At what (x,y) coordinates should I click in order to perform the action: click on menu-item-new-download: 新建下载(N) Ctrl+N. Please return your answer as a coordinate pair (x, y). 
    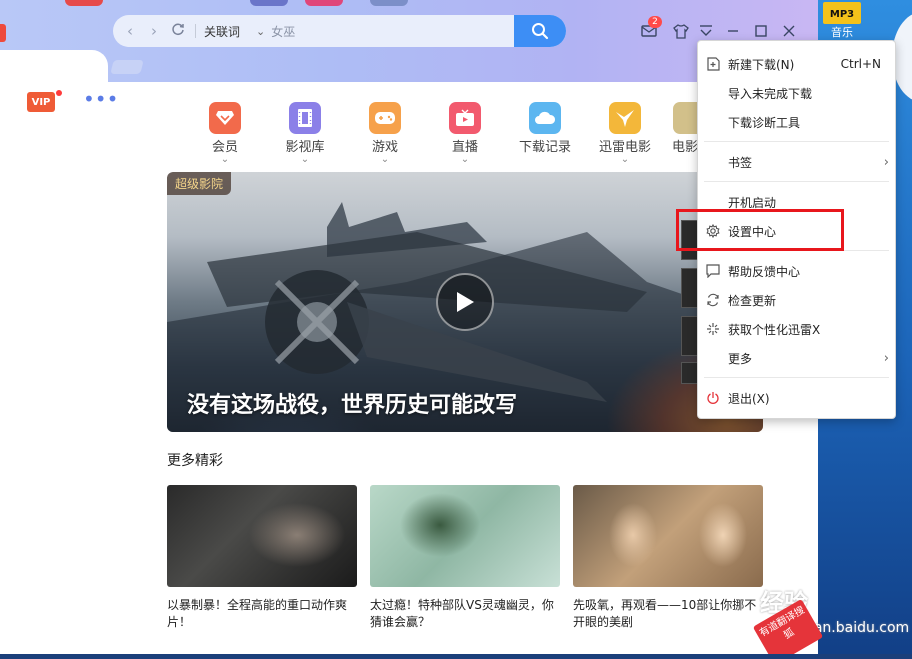
    Looking at the image, I should click on (796, 64).